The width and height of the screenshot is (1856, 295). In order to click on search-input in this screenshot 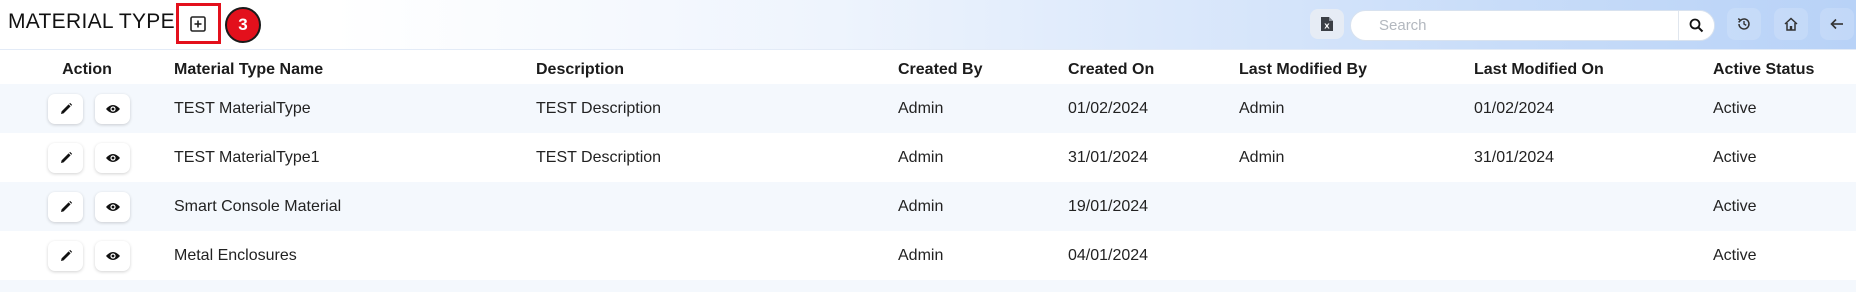, I will do `click(1524, 25)`.